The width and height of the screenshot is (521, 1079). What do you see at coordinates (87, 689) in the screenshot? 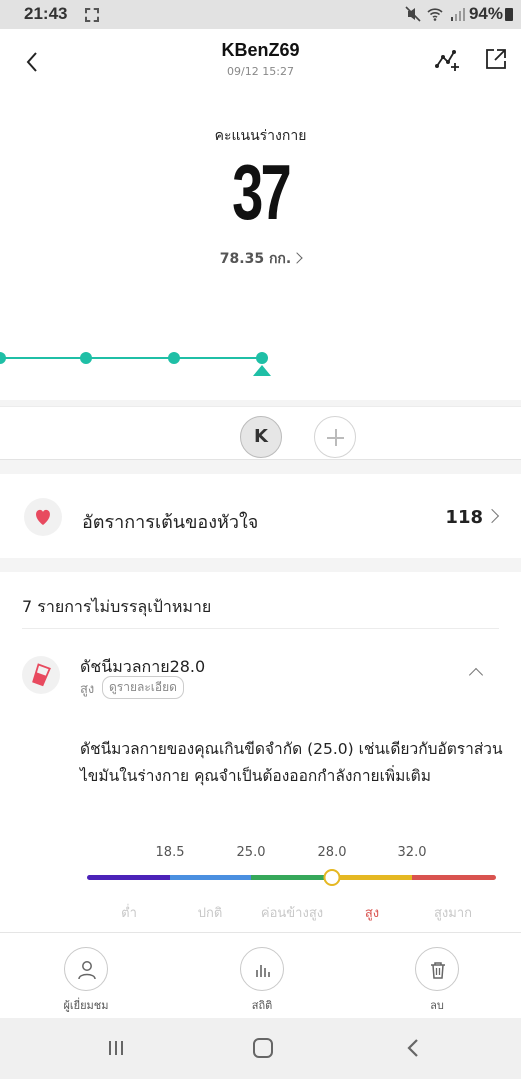
I see `bmi-status: สูง` at bounding box center [87, 689].